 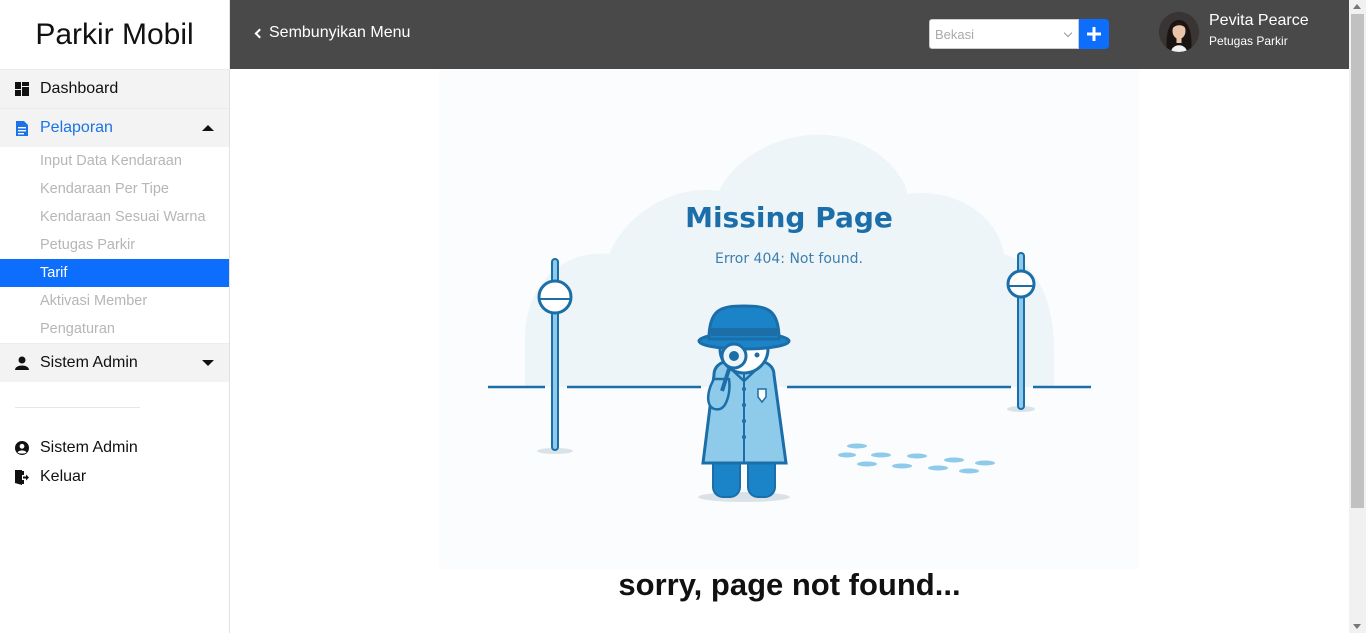 What do you see at coordinates (63, 476) in the screenshot?
I see `footer-item-label: Keluar` at bounding box center [63, 476].